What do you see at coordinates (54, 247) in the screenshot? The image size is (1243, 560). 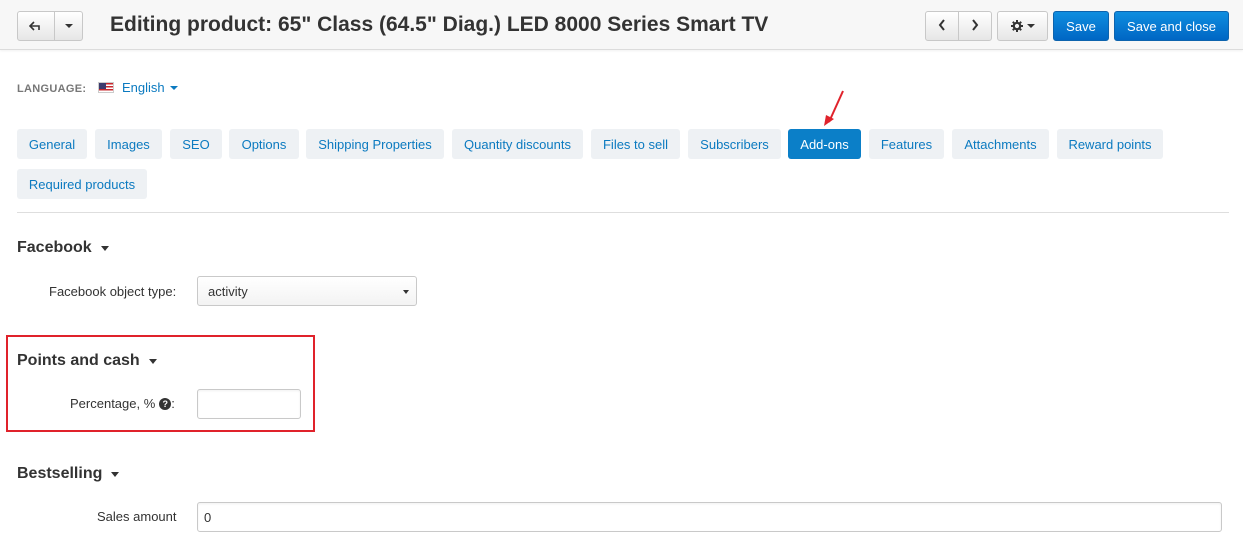 I see `facebook-section-title: Facebook` at bounding box center [54, 247].